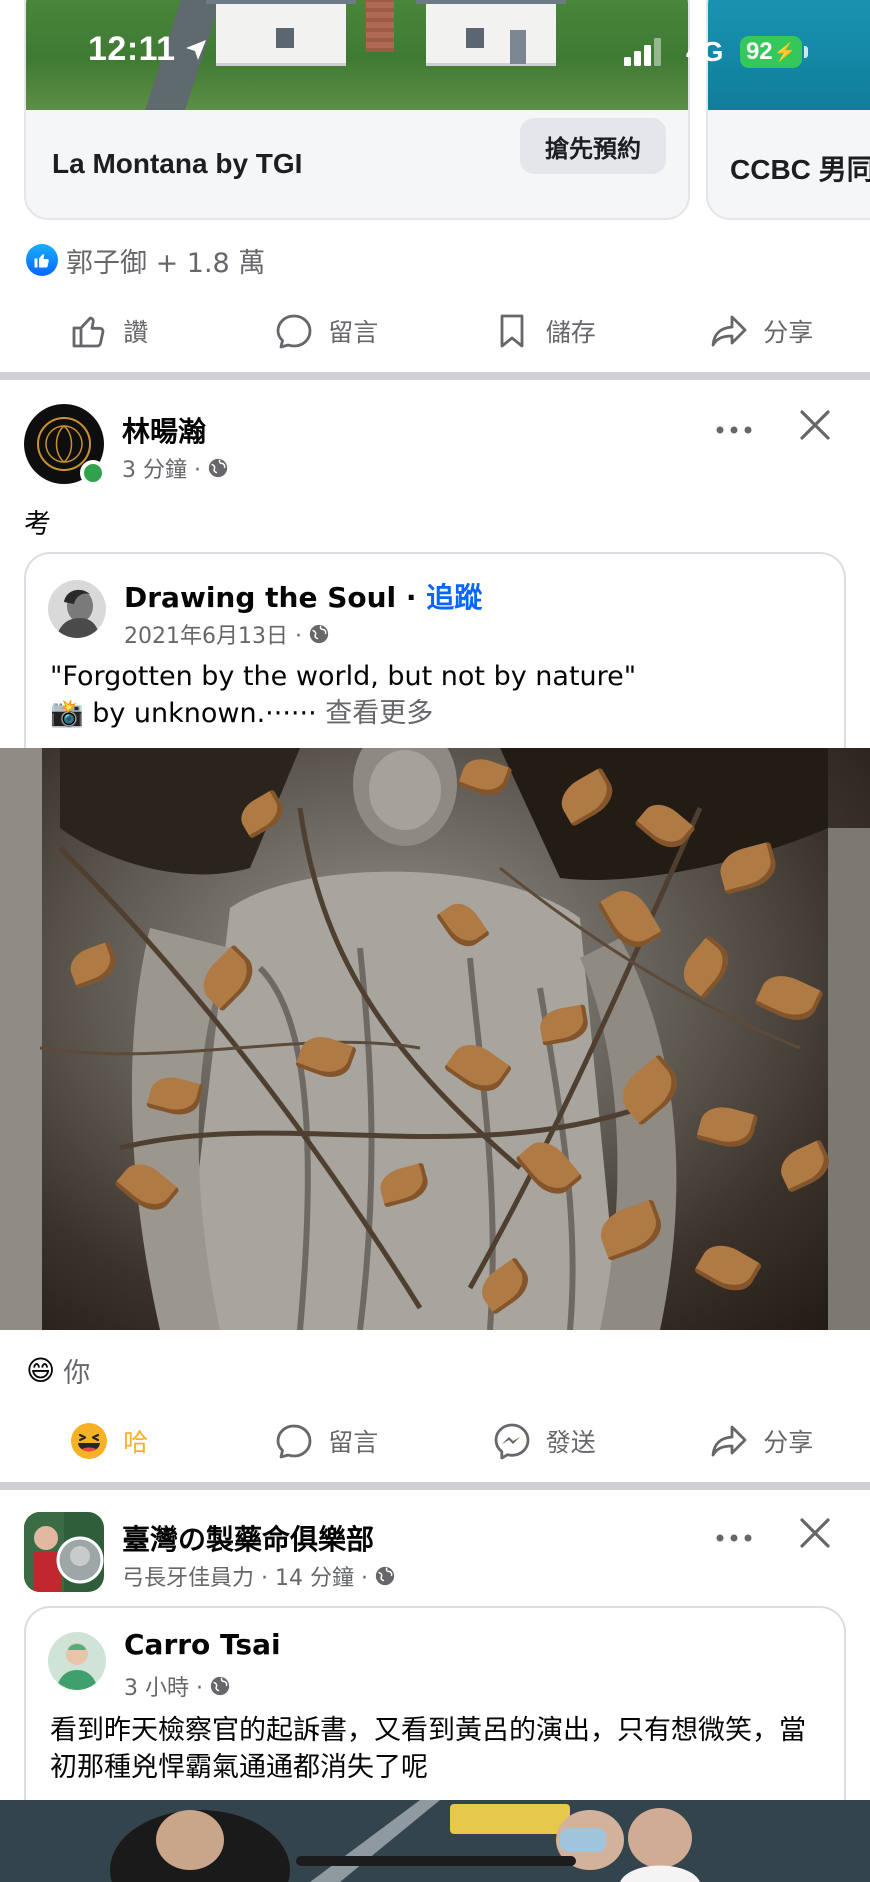 This screenshot has width=870, height=1882. Describe the element at coordinates (434, 449) in the screenshot. I see `post2-header: 林暘瀚 3 分鐘 ·` at that location.